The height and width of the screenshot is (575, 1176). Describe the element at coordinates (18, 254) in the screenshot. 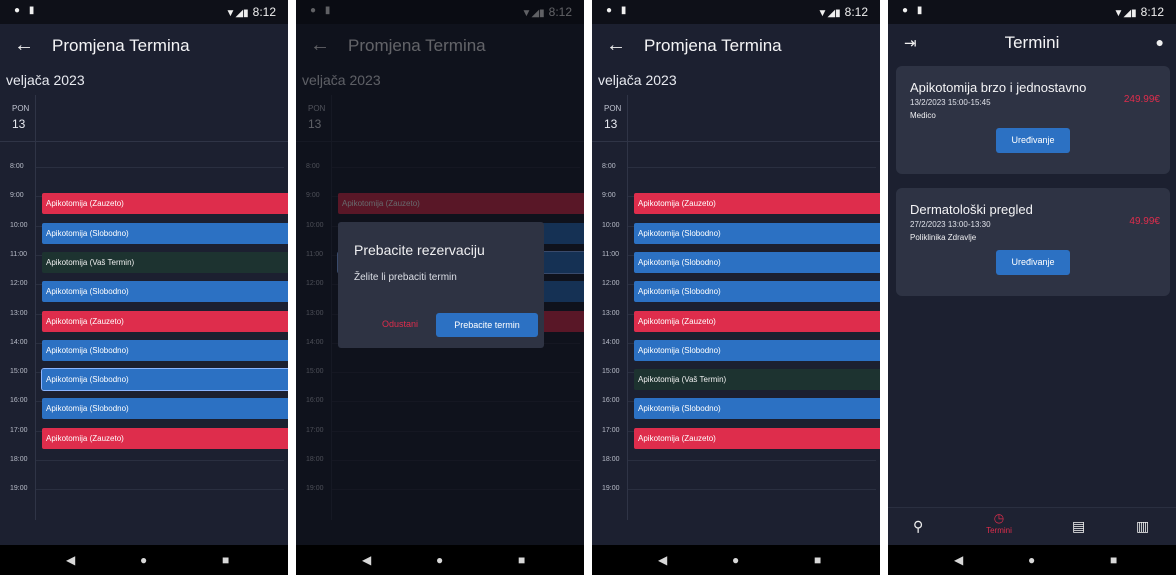

I see `hour-label: 11:00` at that location.